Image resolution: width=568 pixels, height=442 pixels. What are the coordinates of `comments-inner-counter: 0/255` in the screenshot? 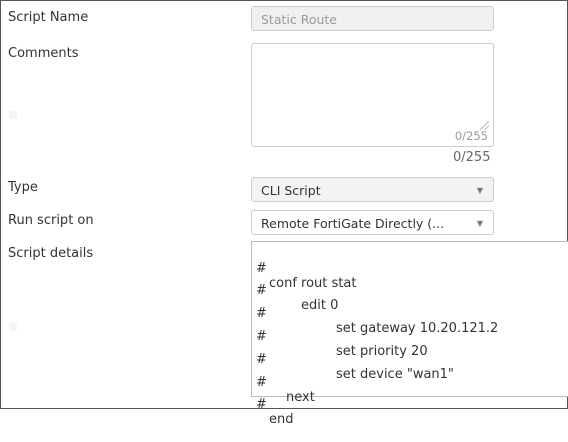 It's located at (471, 136).